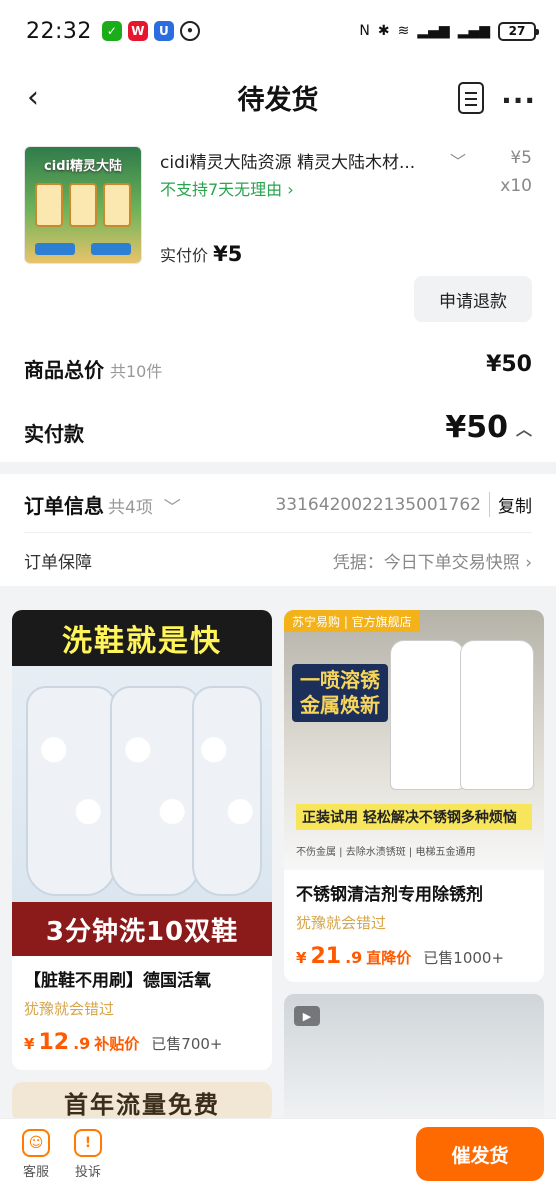  Describe the element at coordinates (518, 31) in the screenshot. I see `battery-icon: 27` at that location.